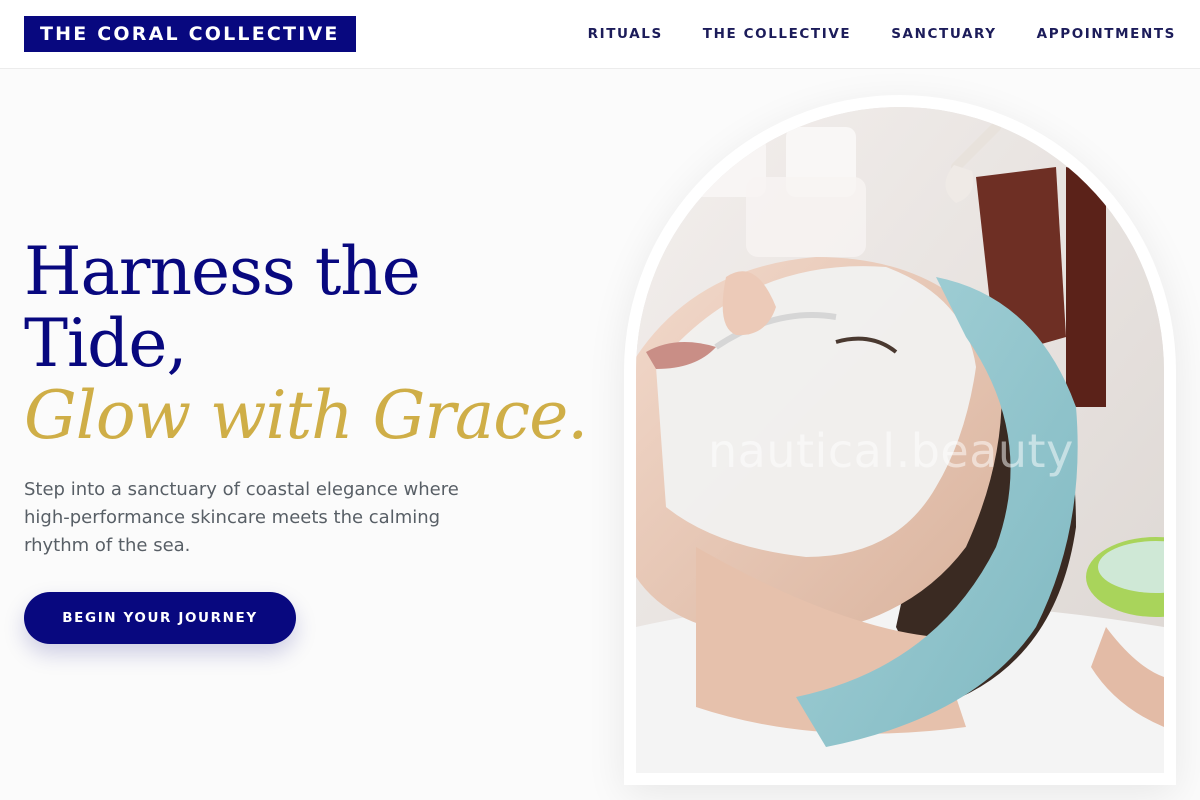 This screenshot has width=1200, height=800. I want to click on nav-link-the-collective: THE COLLECTIVE, so click(777, 34).